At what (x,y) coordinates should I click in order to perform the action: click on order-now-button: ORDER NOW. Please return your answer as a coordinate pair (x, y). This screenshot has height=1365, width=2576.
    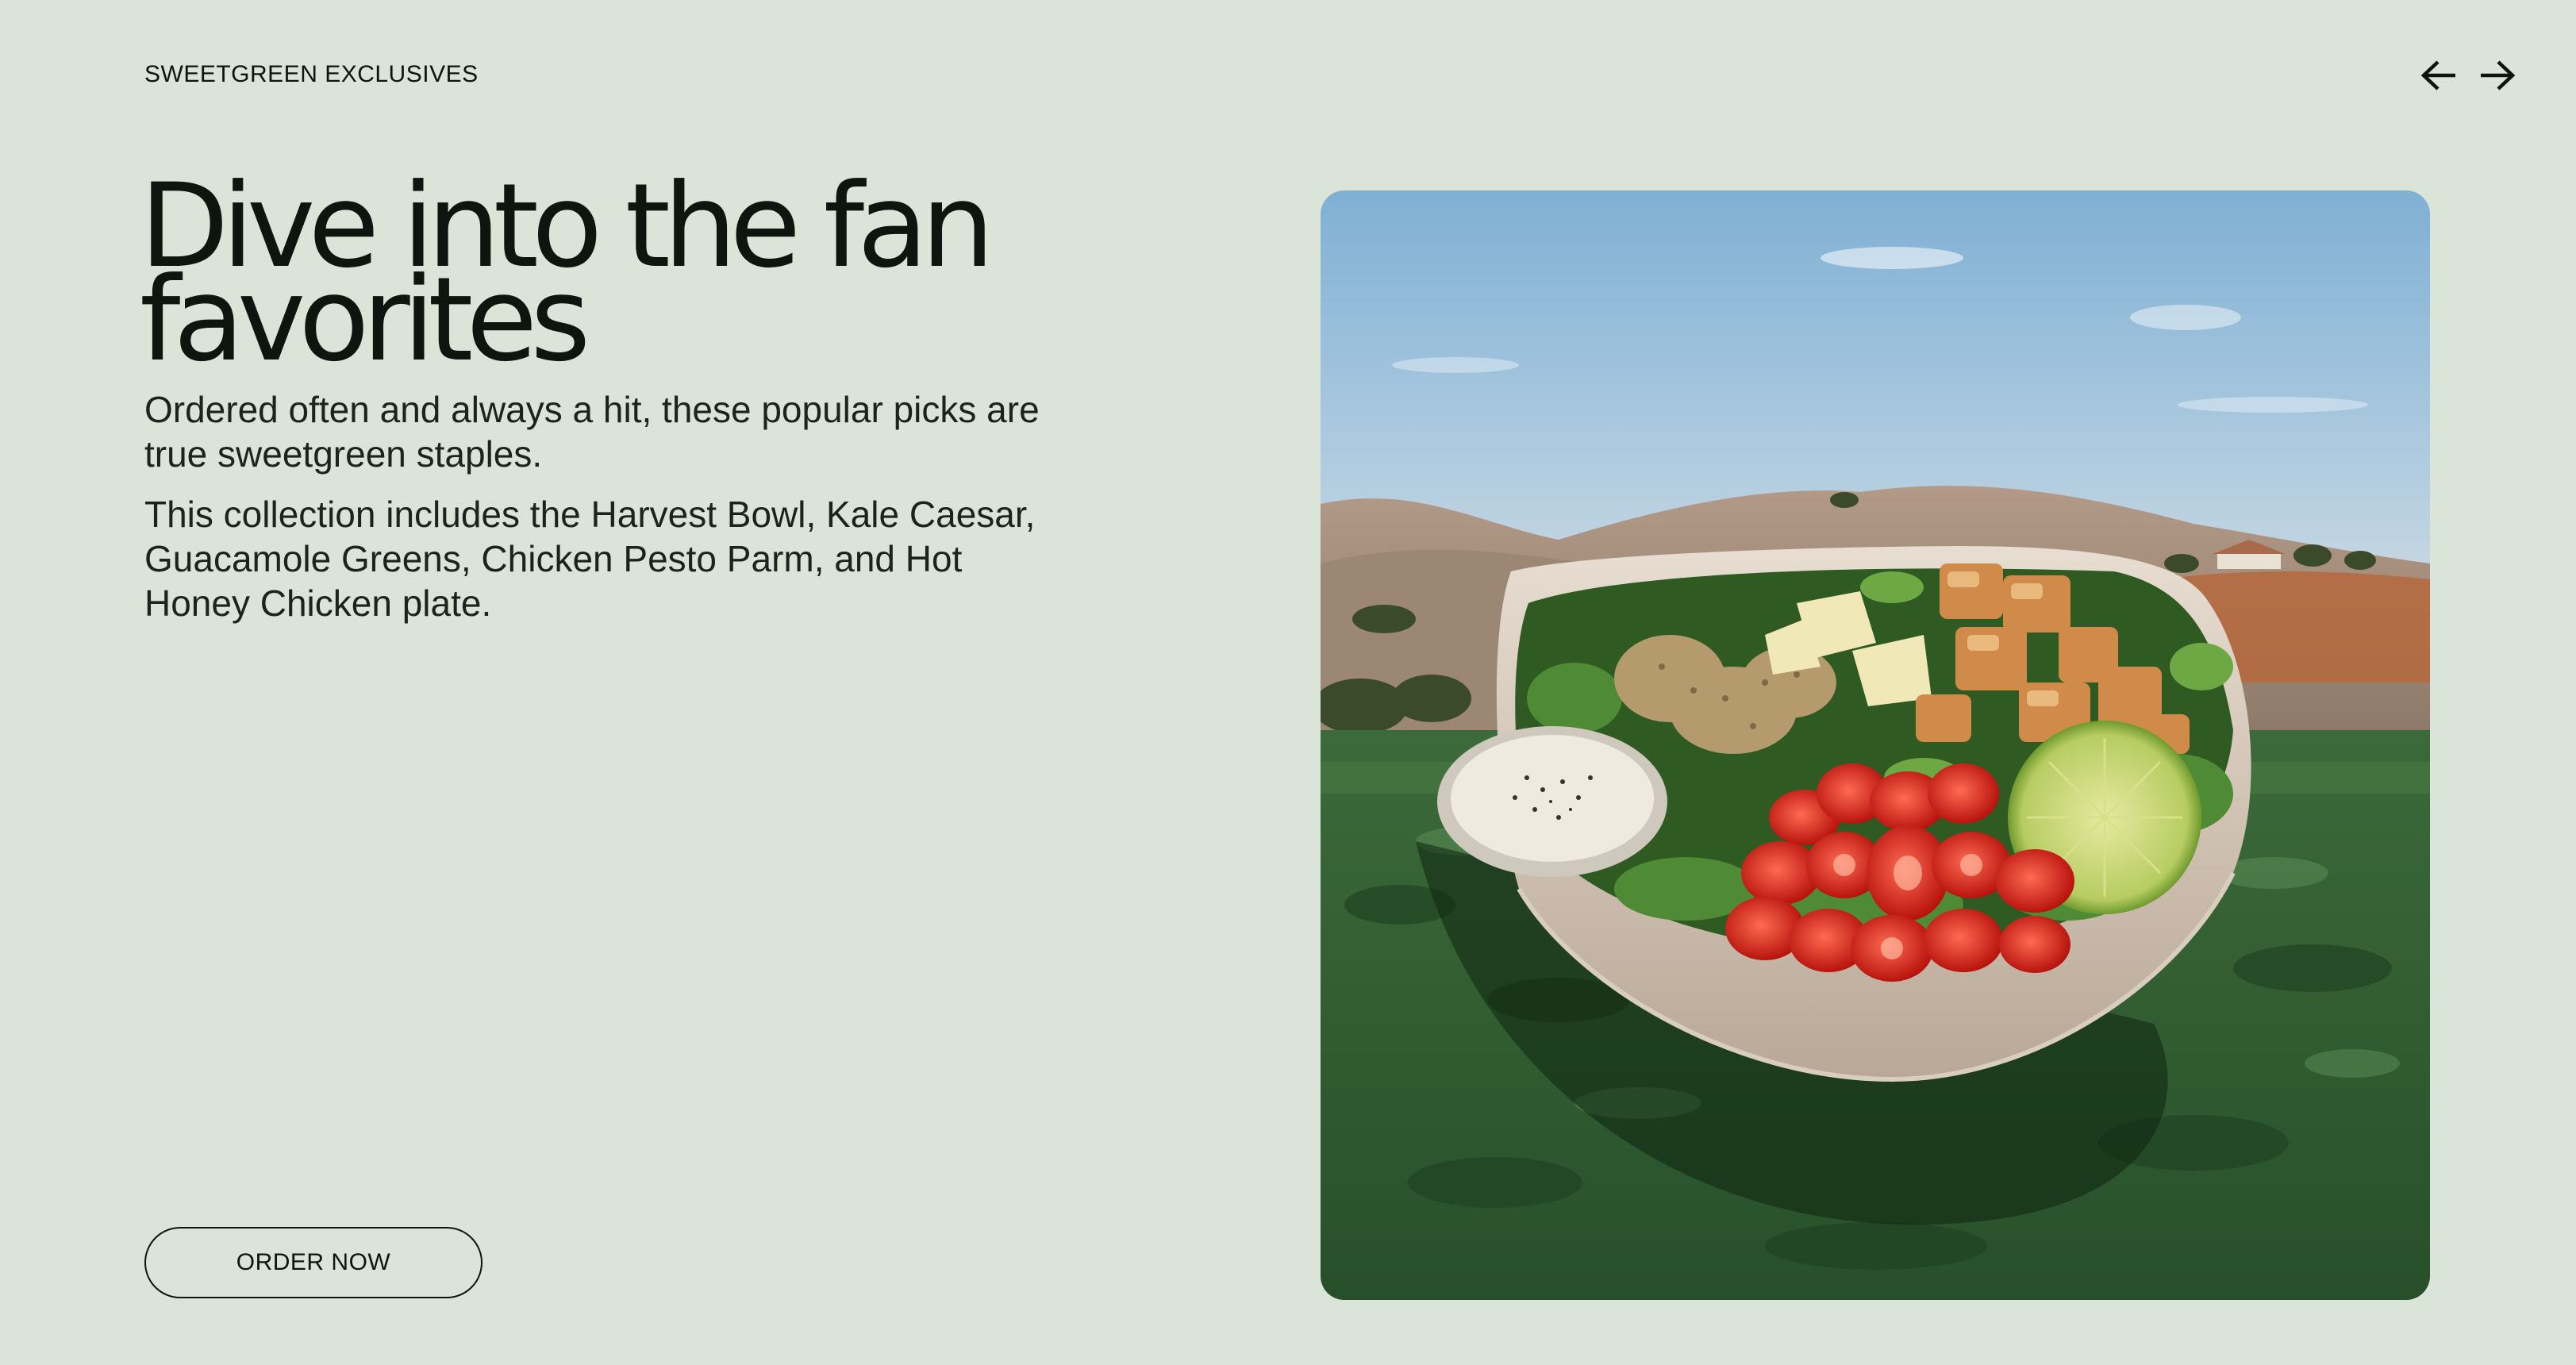
    Looking at the image, I should click on (313, 1262).